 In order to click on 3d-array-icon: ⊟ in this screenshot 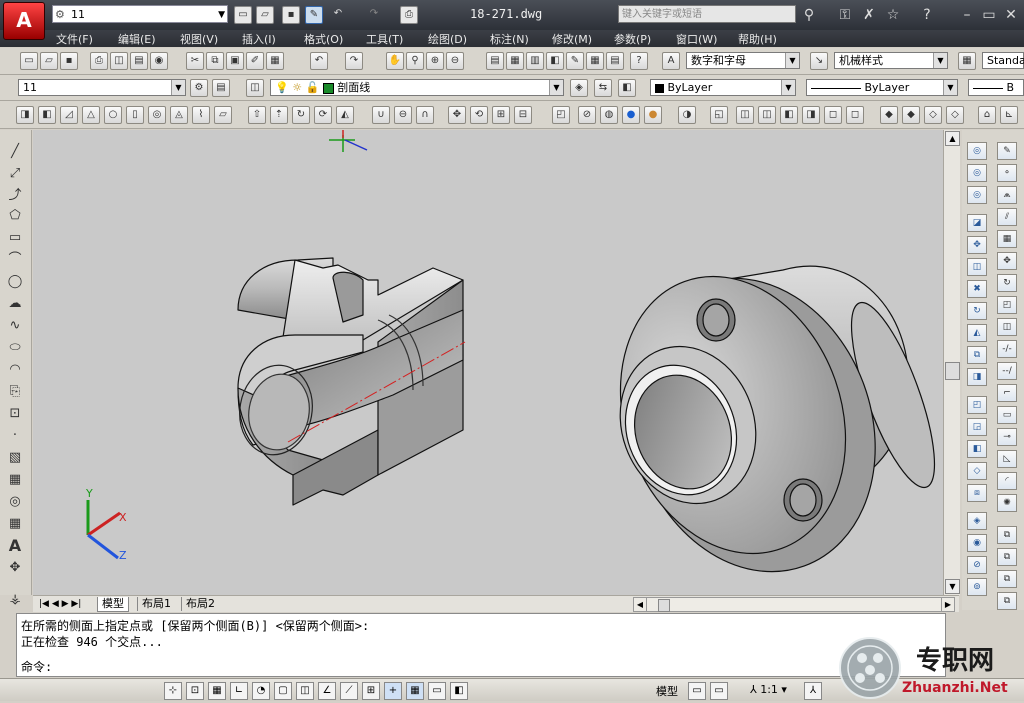, I will do `click(523, 115)`.